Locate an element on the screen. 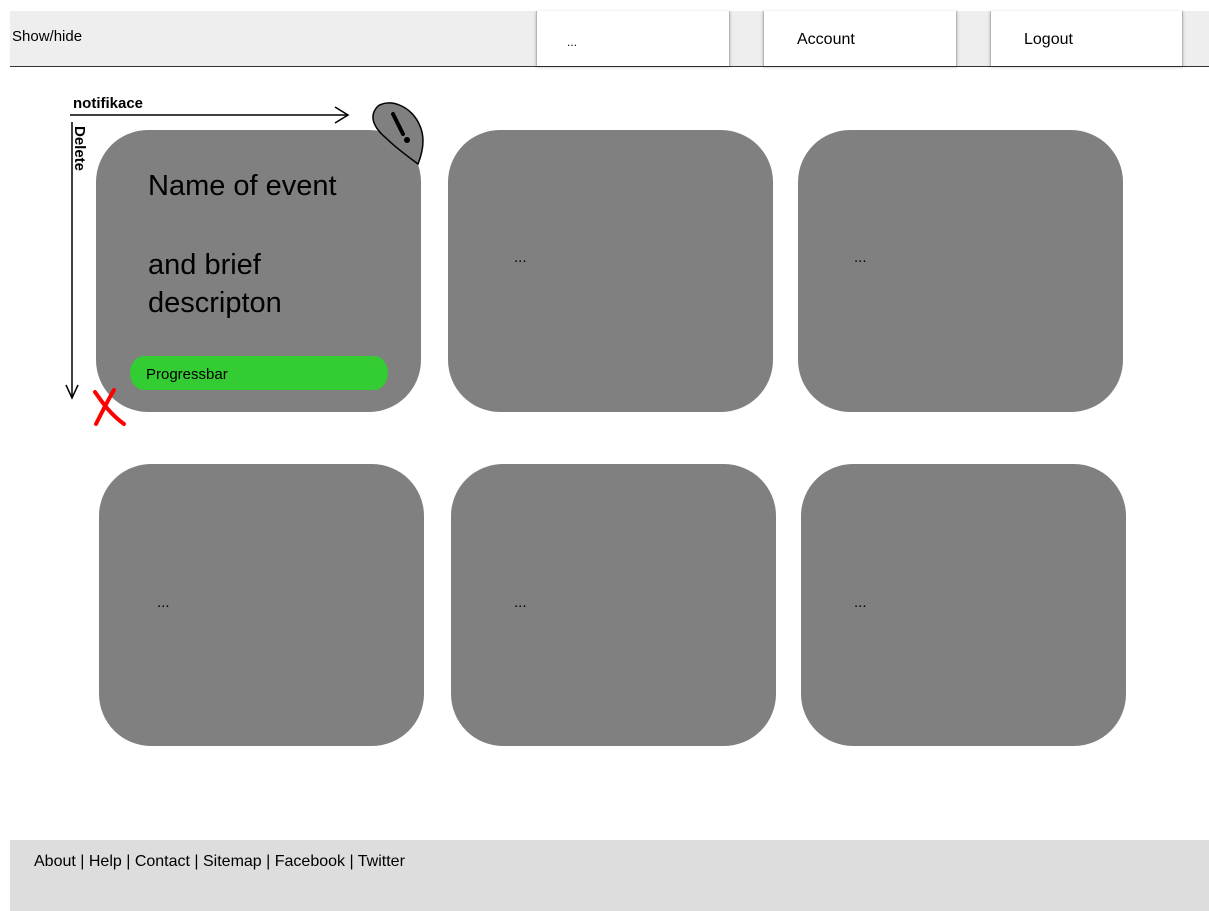  footer-link-about: About is located at coordinates (55, 861).